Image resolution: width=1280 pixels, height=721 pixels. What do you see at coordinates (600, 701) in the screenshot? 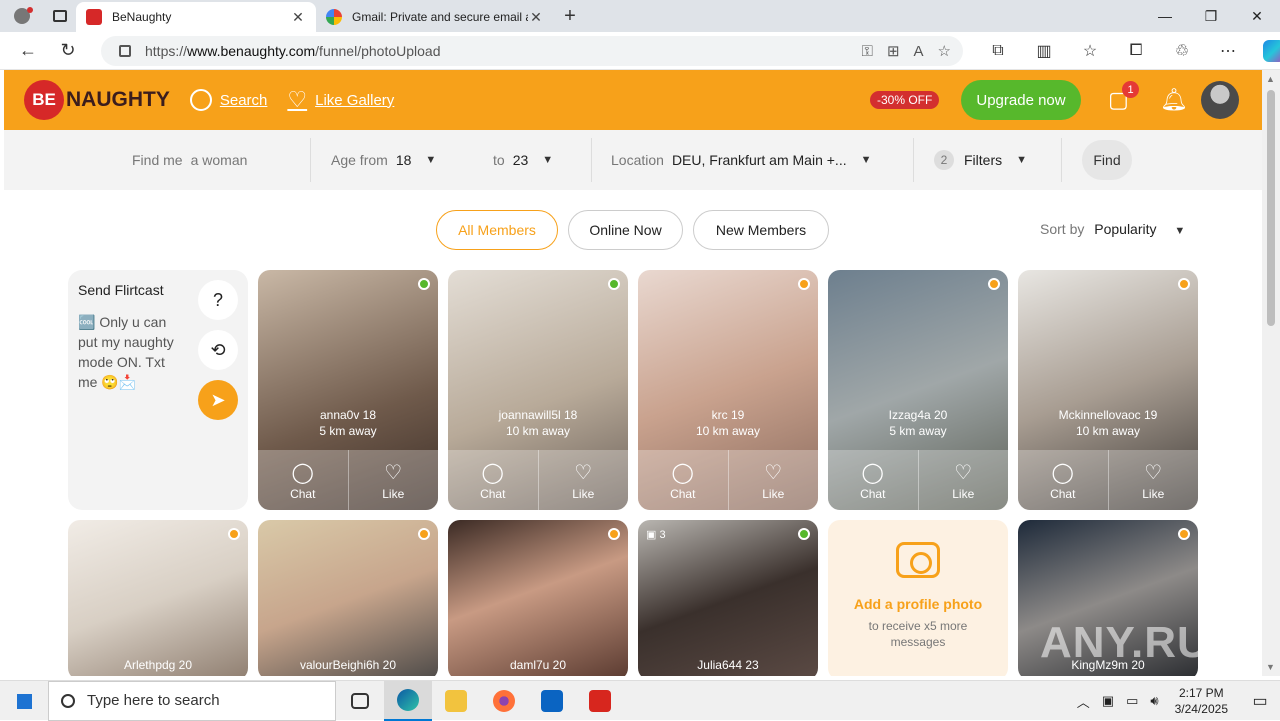
I see `acrobat-icon` at bounding box center [600, 701].